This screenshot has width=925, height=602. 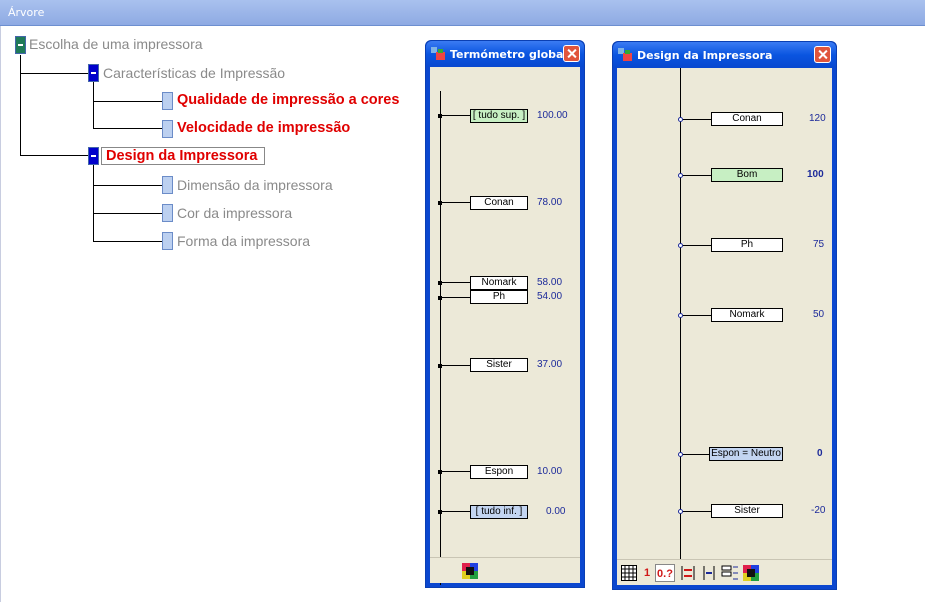 I want to click on tree-speed-node, so click(x=167, y=129).